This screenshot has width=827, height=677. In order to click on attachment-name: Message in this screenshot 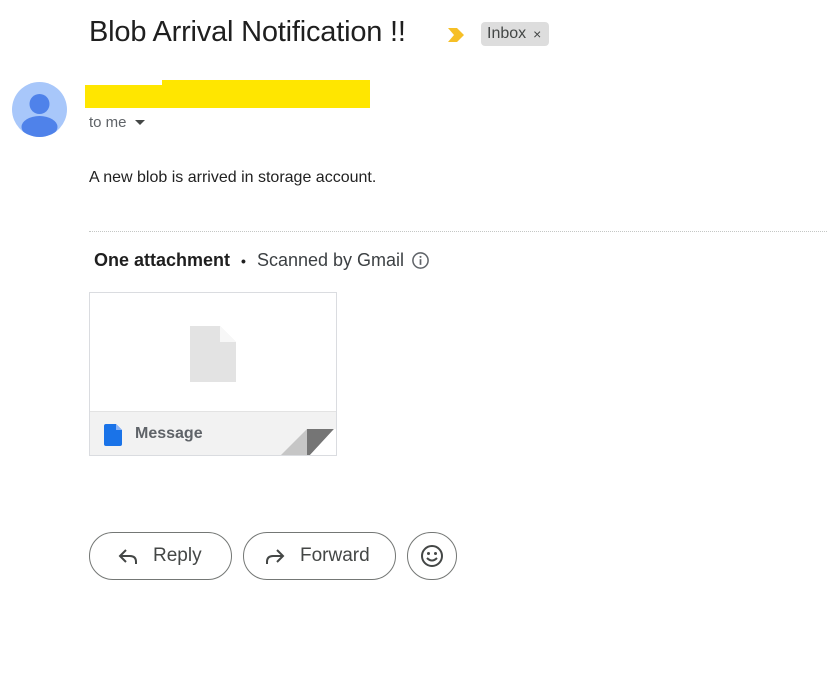, I will do `click(169, 433)`.